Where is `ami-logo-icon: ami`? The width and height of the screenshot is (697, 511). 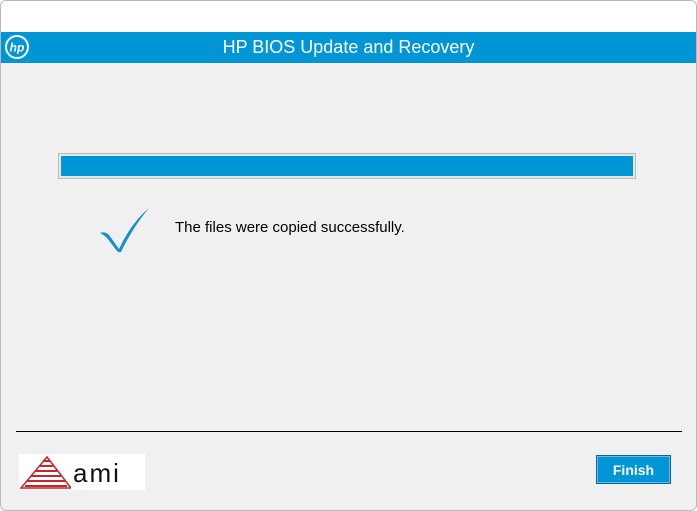
ami-logo-icon: ami is located at coordinates (82, 472).